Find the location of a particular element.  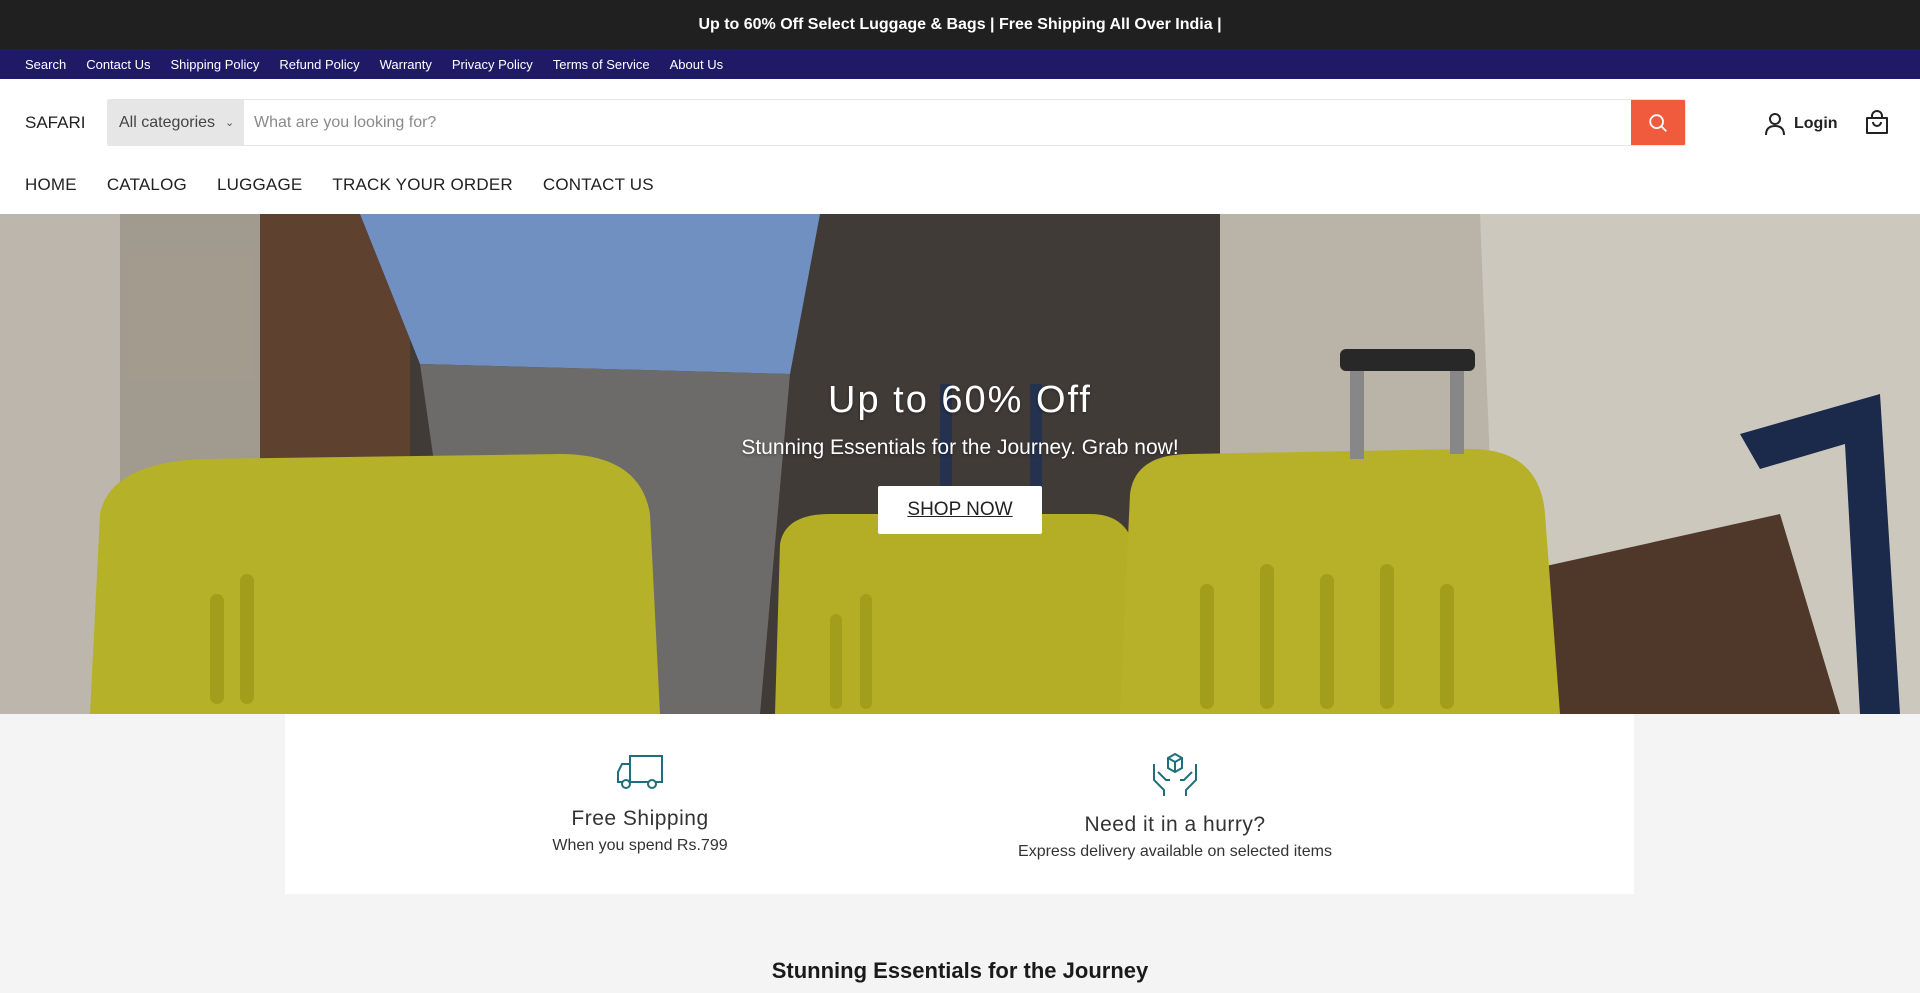

section-title: Stunning Essentials for the Journey is located at coordinates (960, 970).